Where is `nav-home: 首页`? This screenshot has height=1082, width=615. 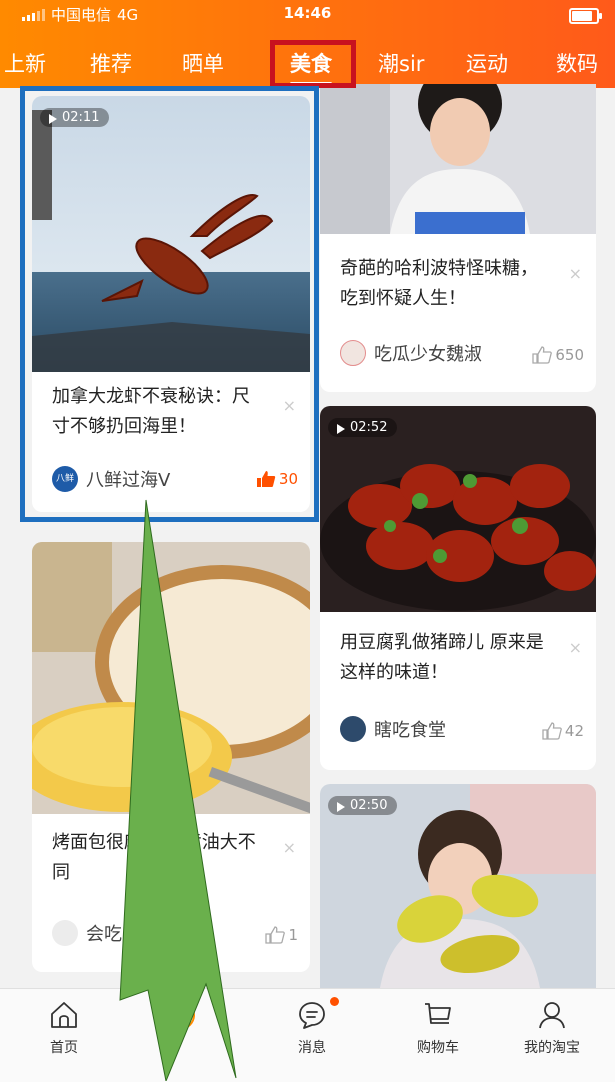 nav-home: 首页 is located at coordinates (64, 1028).